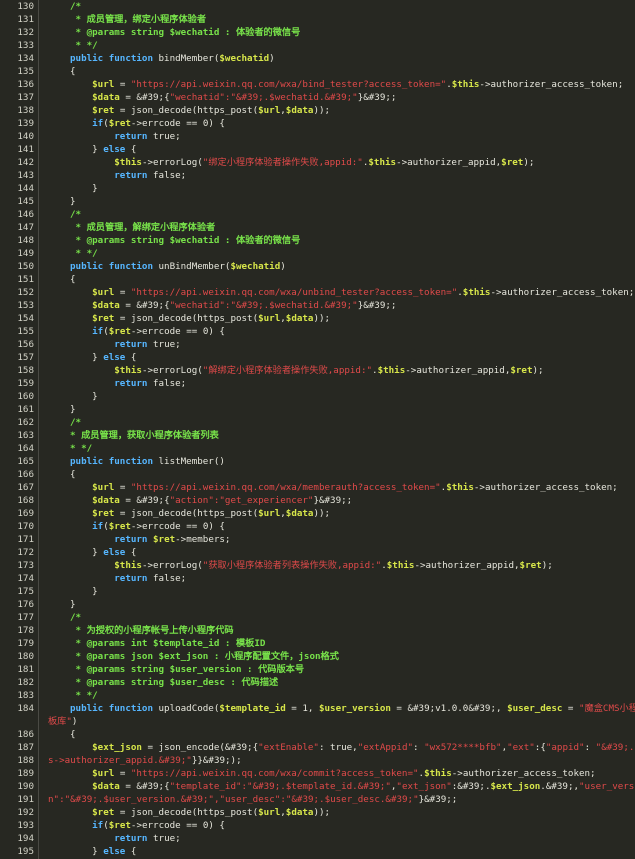 This screenshot has width=635, height=859. Describe the element at coordinates (317, 396) in the screenshot. I see `code-line: 160 }` at that location.